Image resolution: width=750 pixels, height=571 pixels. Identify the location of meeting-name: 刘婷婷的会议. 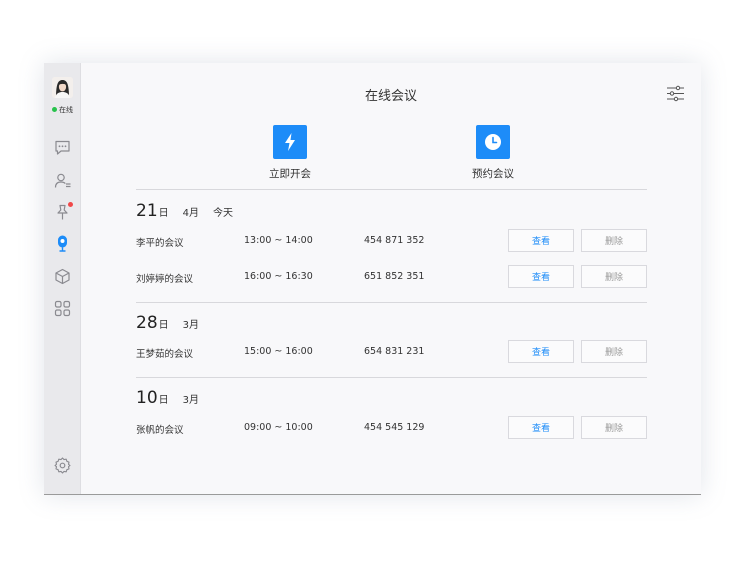
(165, 279).